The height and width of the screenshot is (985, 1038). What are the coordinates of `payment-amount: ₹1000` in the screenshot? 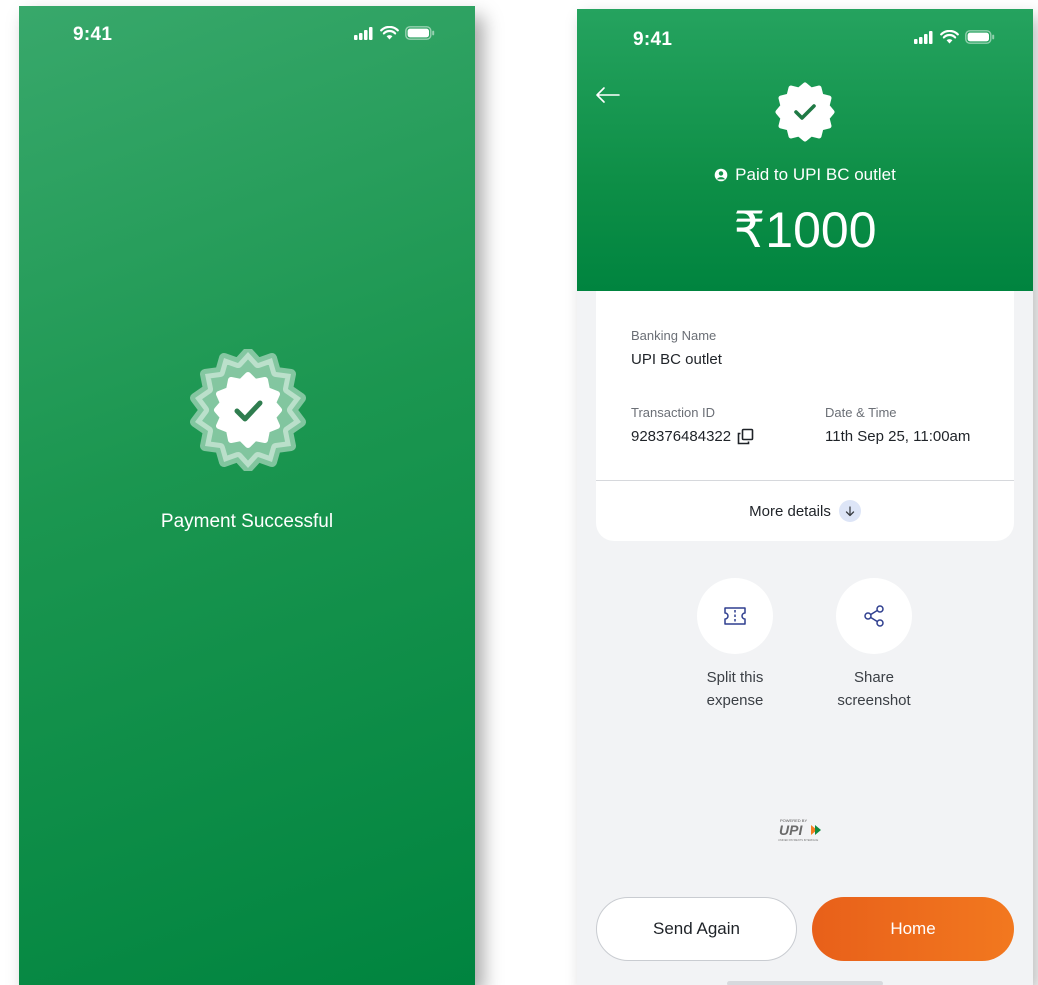 It's located at (805, 230).